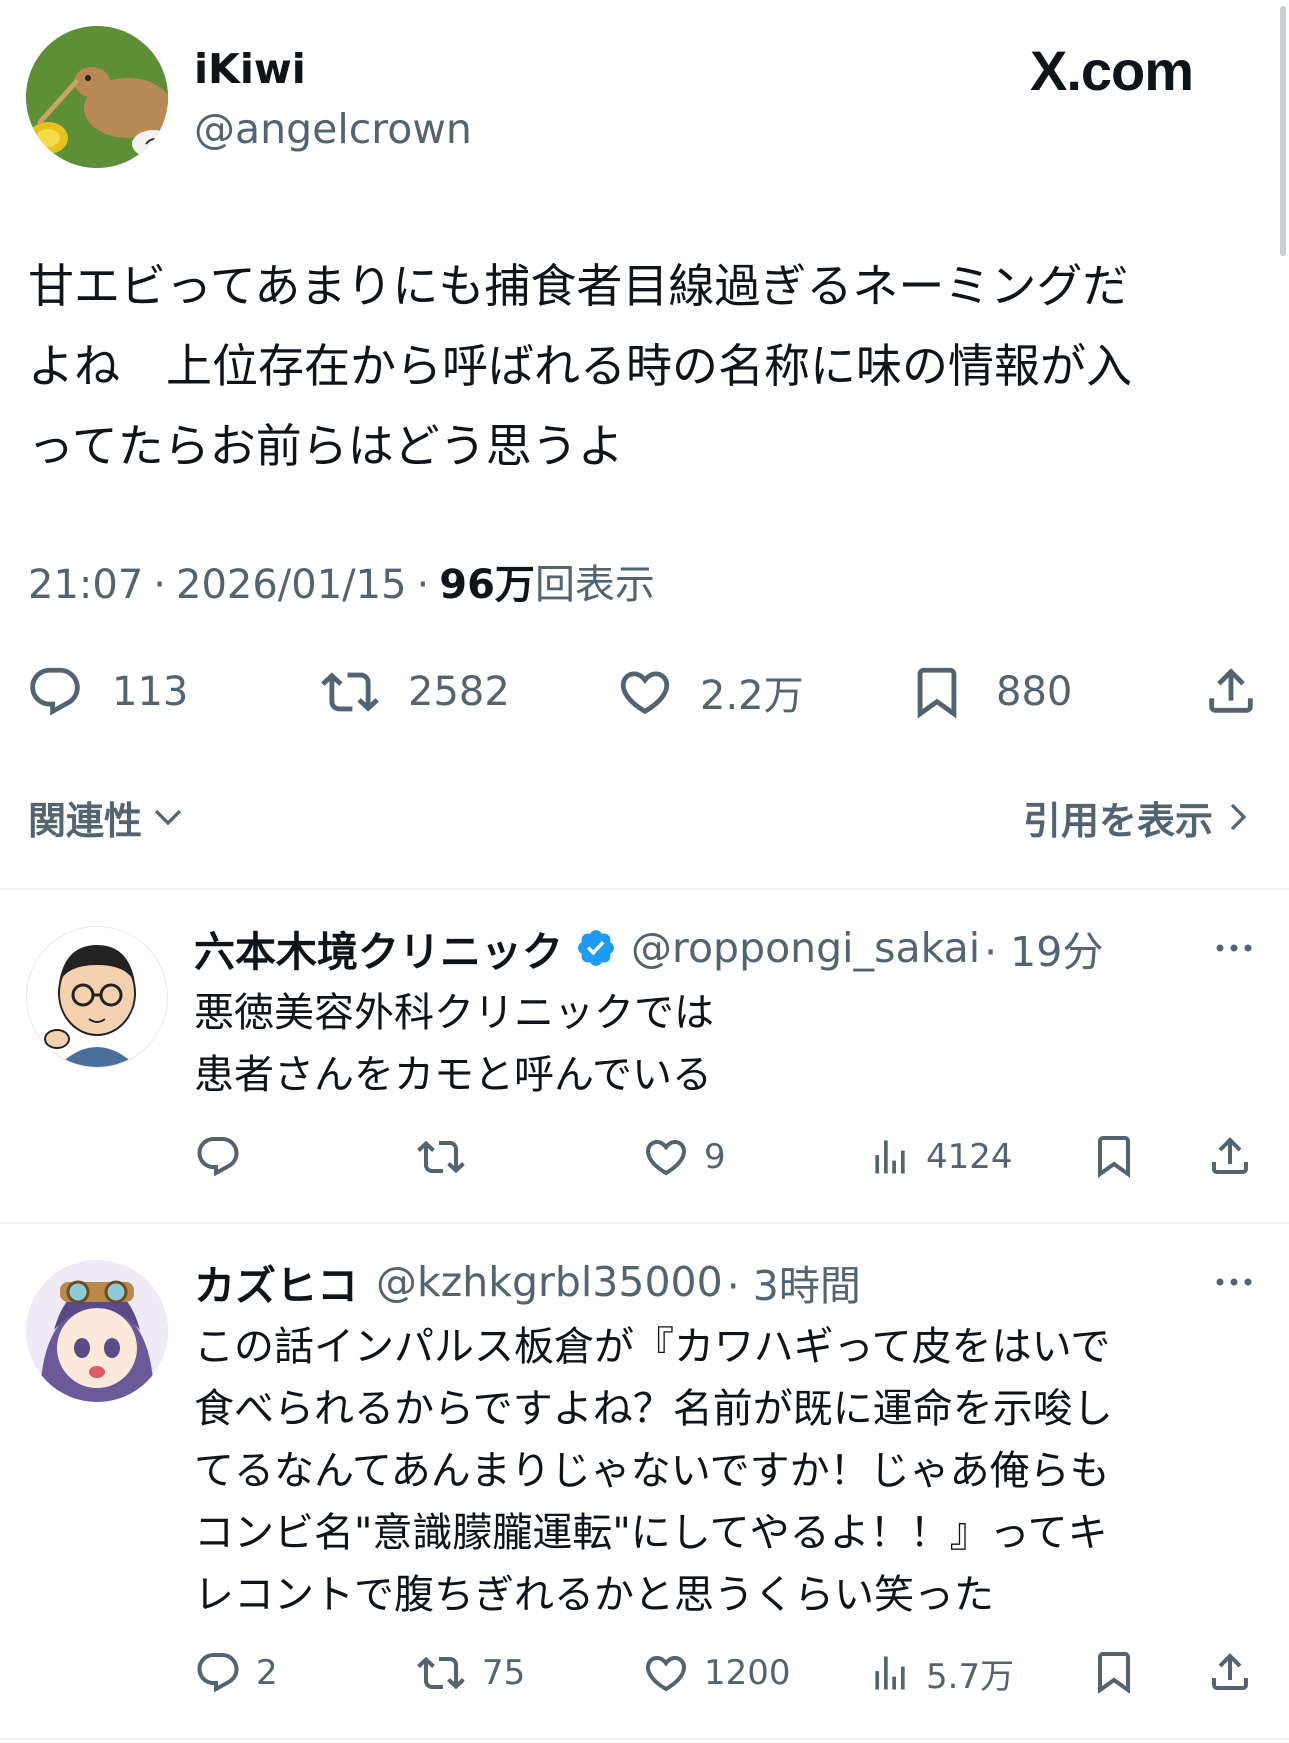 The image size is (1289, 1743). What do you see at coordinates (267, 1673) in the screenshot?
I see `reply-count: 2` at bounding box center [267, 1673].